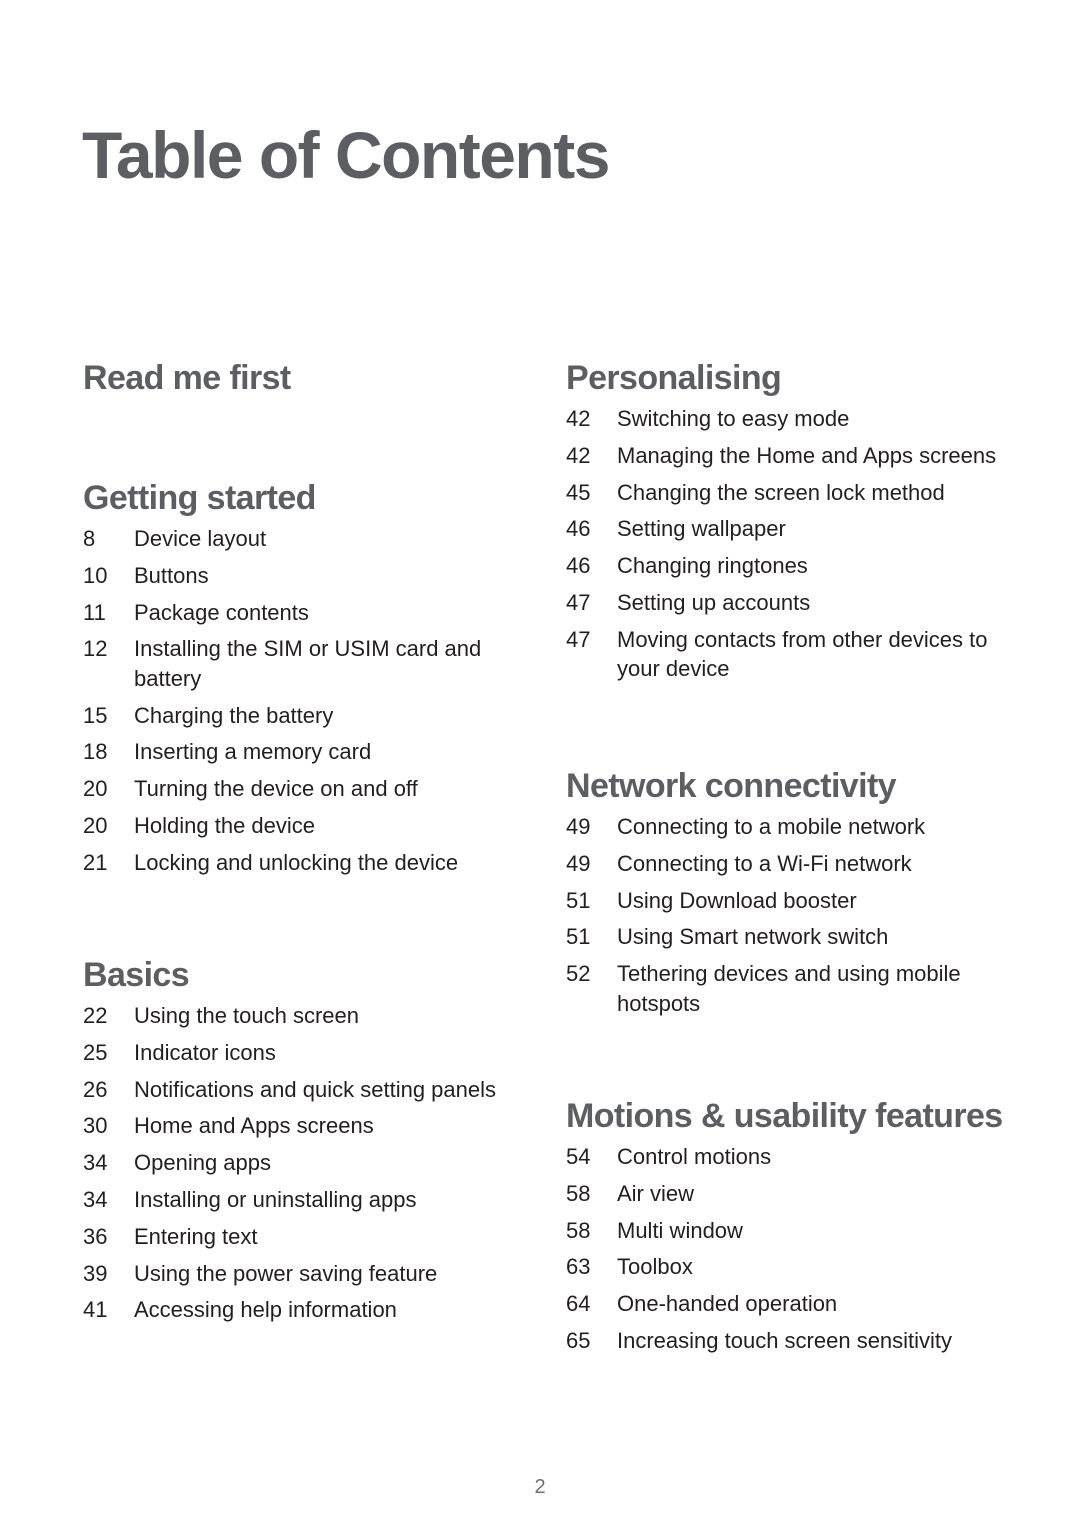  What do you see at coordinates (253, 752) in the screenshot?
I see `entry-title: Inserting a memory card` at bounding box center [253, 752].